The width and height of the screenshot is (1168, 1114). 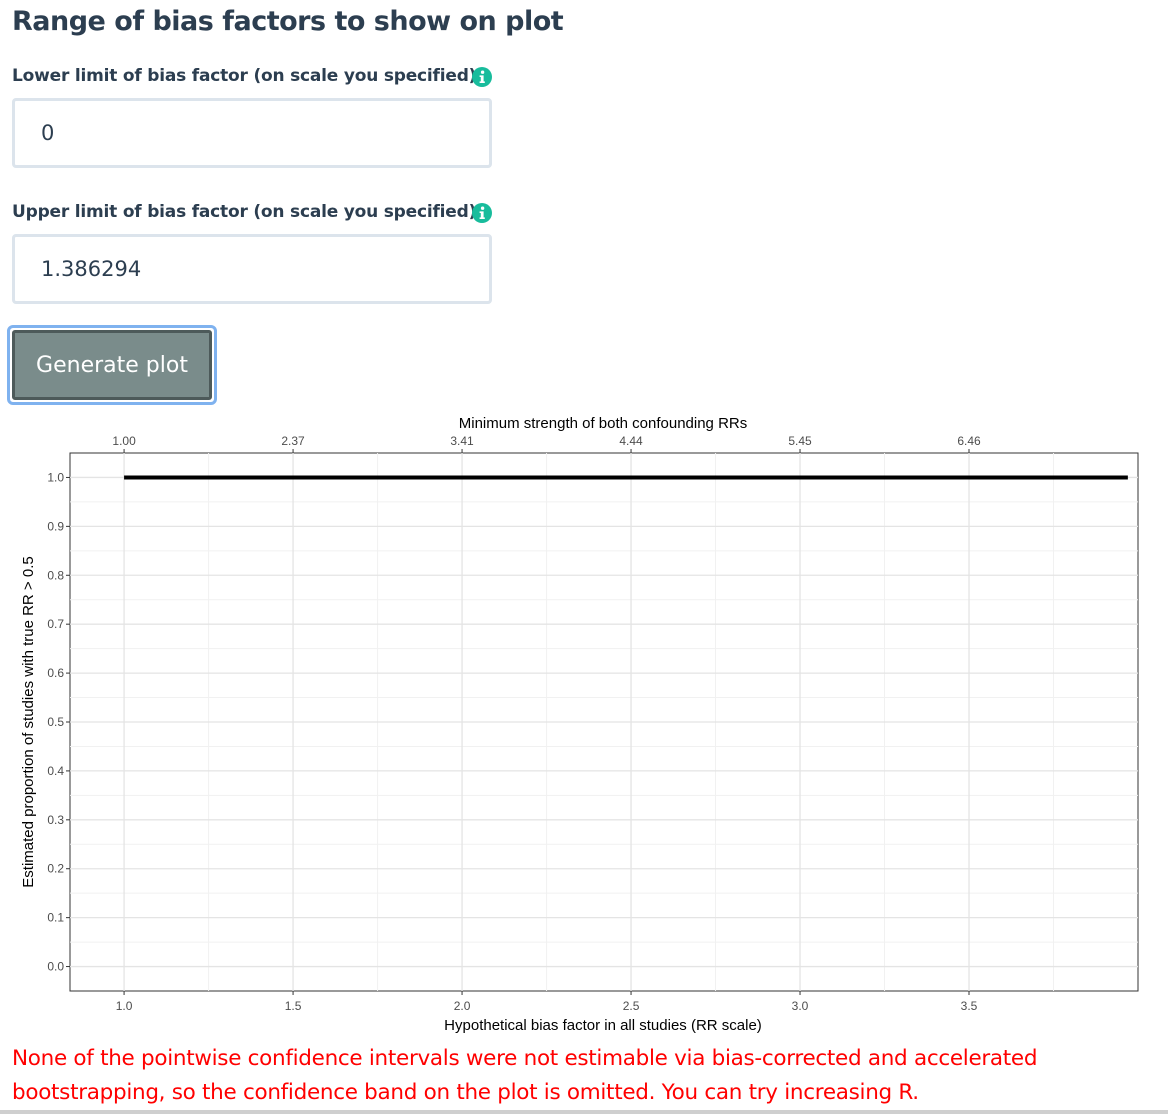 What do you see at coordinates (969, 1006) in the screenshot?
I see `x-tick-label: 3.5` at bounding box center [969, 1006].